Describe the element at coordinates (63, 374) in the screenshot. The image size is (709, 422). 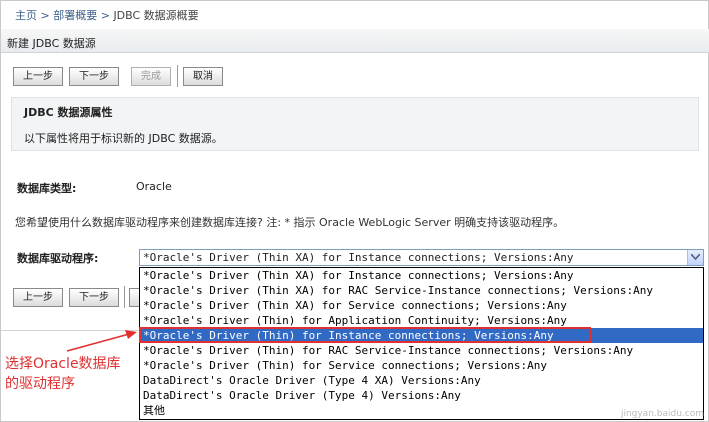
I see `annotation-text: 选择Oracle数据库 的驱动程序` at that location.